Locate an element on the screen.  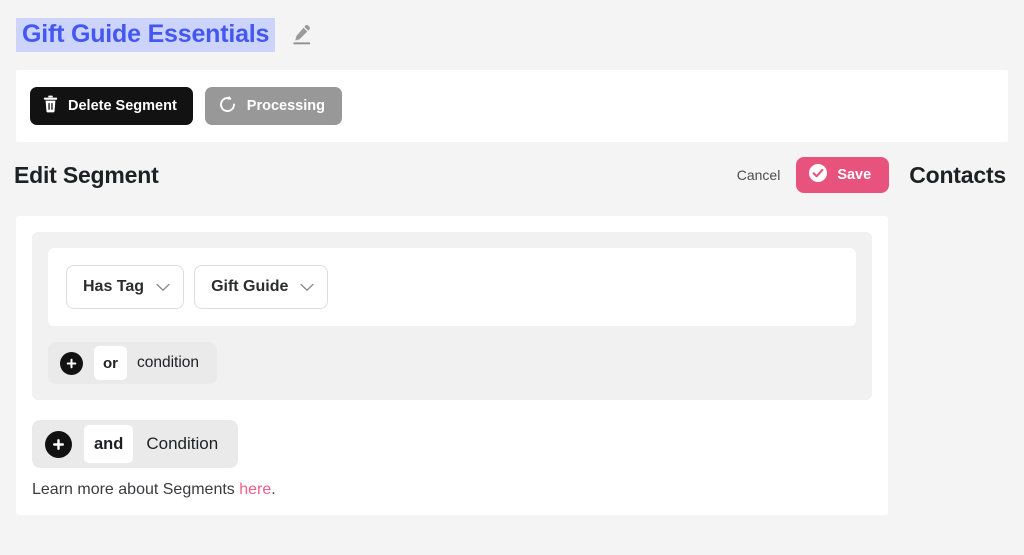
delete-segment-button: Delete Segment is located at coordinates (111, 106).